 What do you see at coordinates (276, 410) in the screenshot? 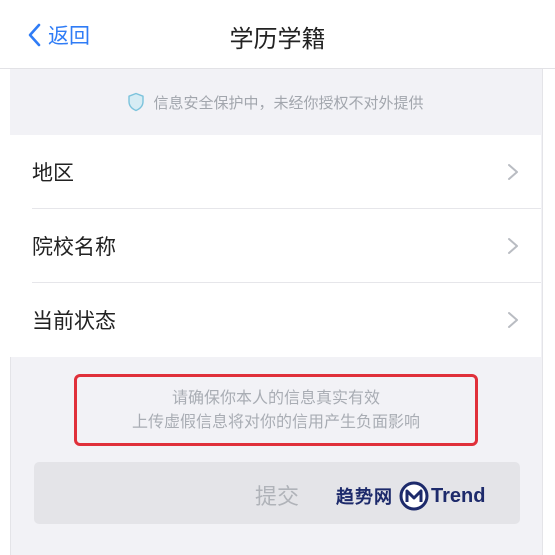
I see `warning-box: 请确保你本人的信息真实有效 上传虚假信息将对你的信用产生负面影响` at bounding box center [276, 410].